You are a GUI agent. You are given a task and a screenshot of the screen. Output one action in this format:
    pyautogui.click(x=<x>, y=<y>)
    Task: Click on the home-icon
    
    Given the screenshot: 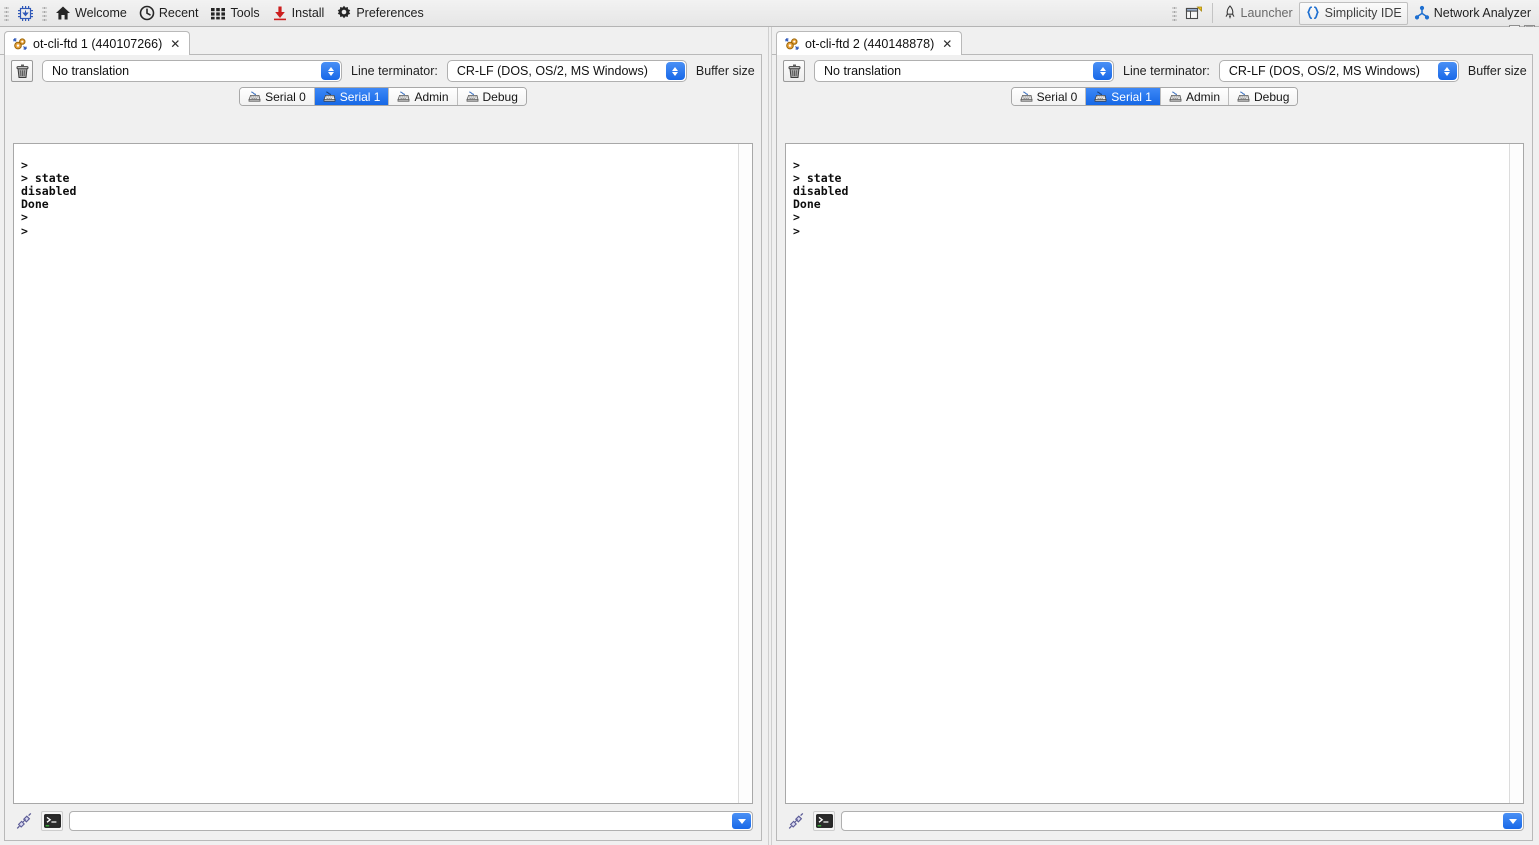 What is the action you would take?
    pyautogui.click(x=63, y=13)
    